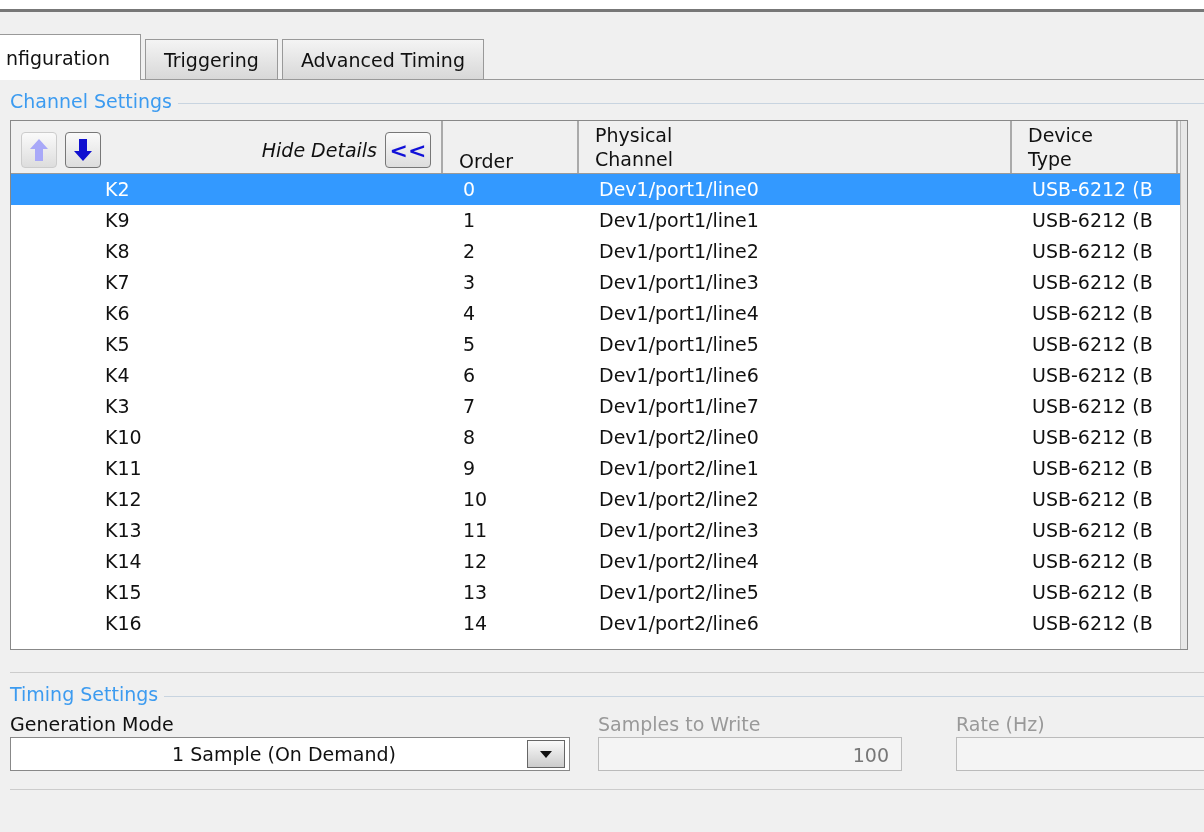 This screenshot has height=832, width=1204. What do you see at coordinates (595, 251) in the screenshot?
I see `table-row: K8 2 Dev1/port1/line2 USB-6212 (B` at bounding box center [595, 251].